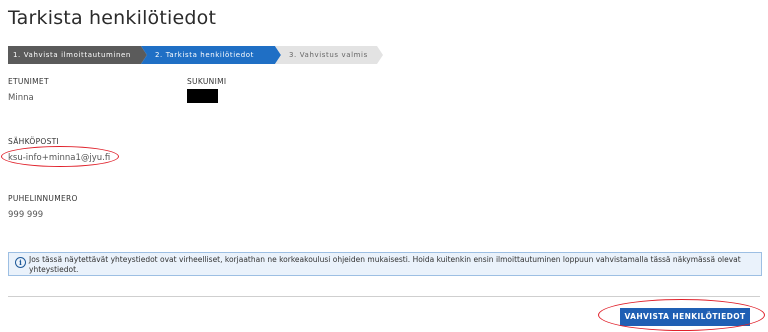 The height and width of the screenshot is (332, 768). Describe the element at coordinates (28, 81) in the screenshot. I see `first-names-label: ETUNIMET` at that location.